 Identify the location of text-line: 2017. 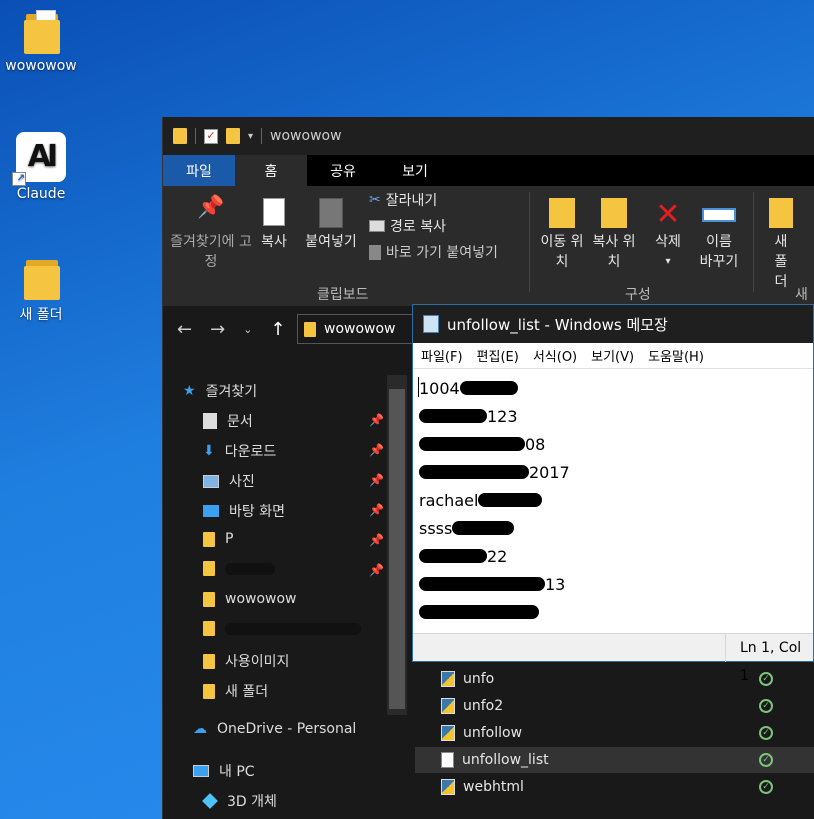
(494, 472).